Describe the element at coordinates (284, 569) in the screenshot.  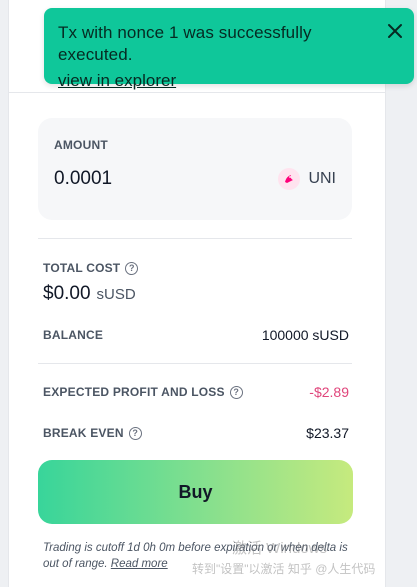
I see `windows-activation-watermark-sub: 转到"设置"以激活 知乎 @人生代码` at that location.